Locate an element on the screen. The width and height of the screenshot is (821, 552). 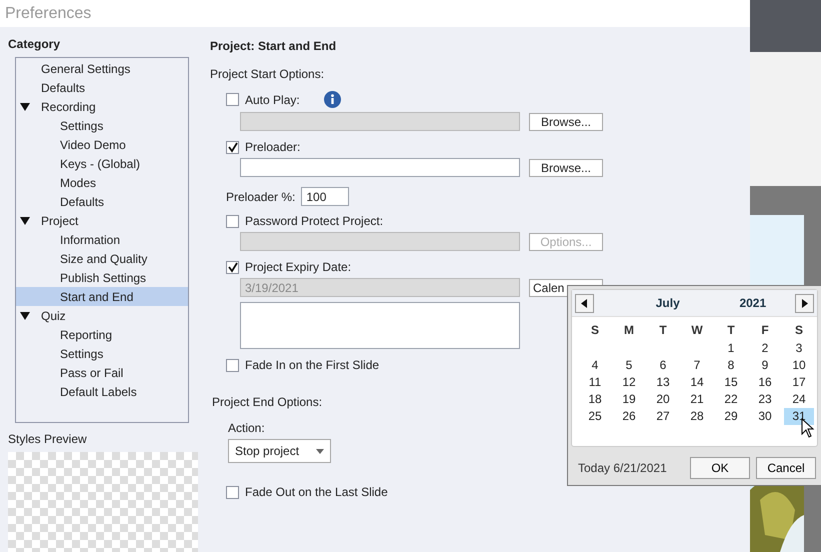
tree-item: Recording is located at coordinates (102, 106).